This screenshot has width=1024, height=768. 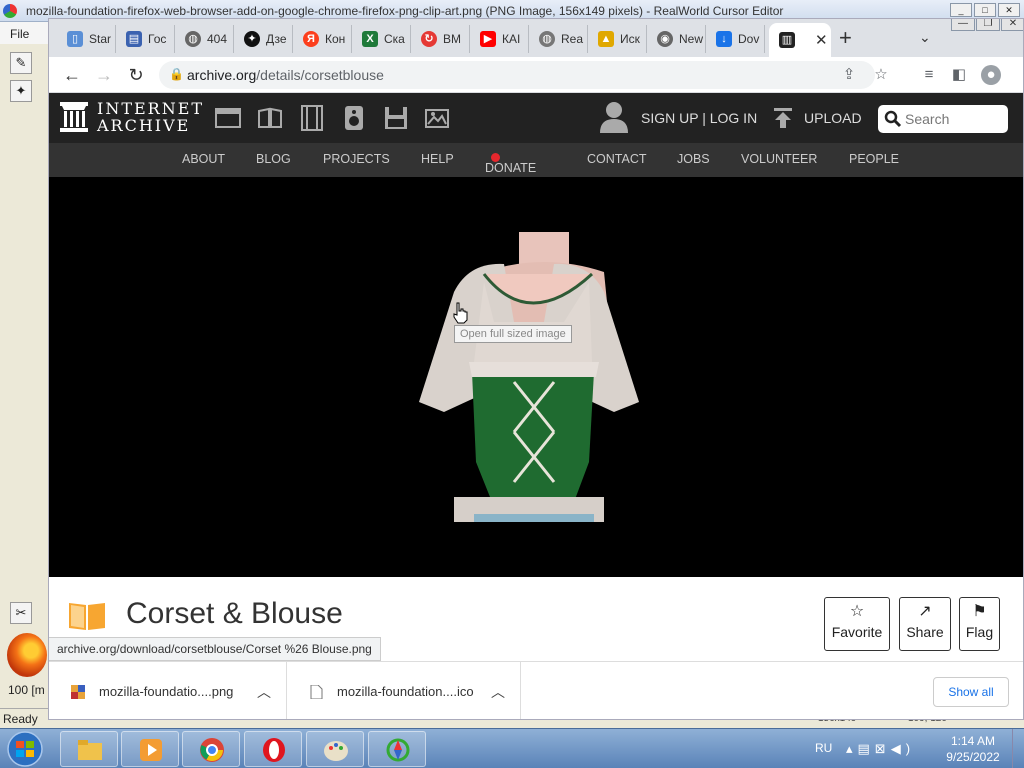 What do you see at coordinates (273, 159) in the screenshot?
I see `nav-blog: BLOG` at bounding box center [273, 159].